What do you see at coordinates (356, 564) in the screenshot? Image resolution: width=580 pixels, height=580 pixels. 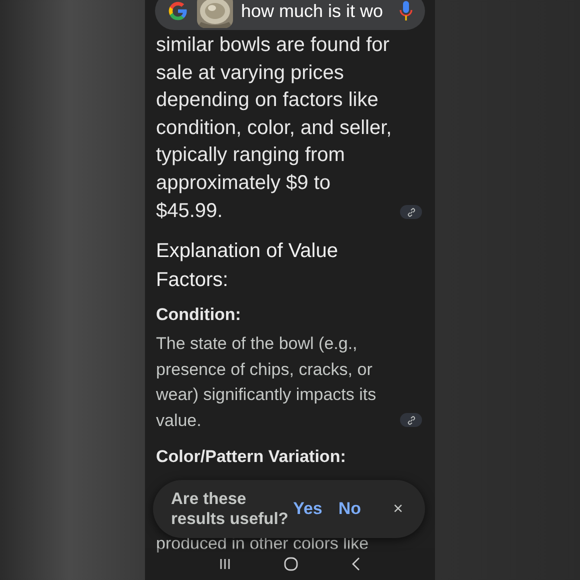 I see `back-icon` at bounding box center [356, 564].